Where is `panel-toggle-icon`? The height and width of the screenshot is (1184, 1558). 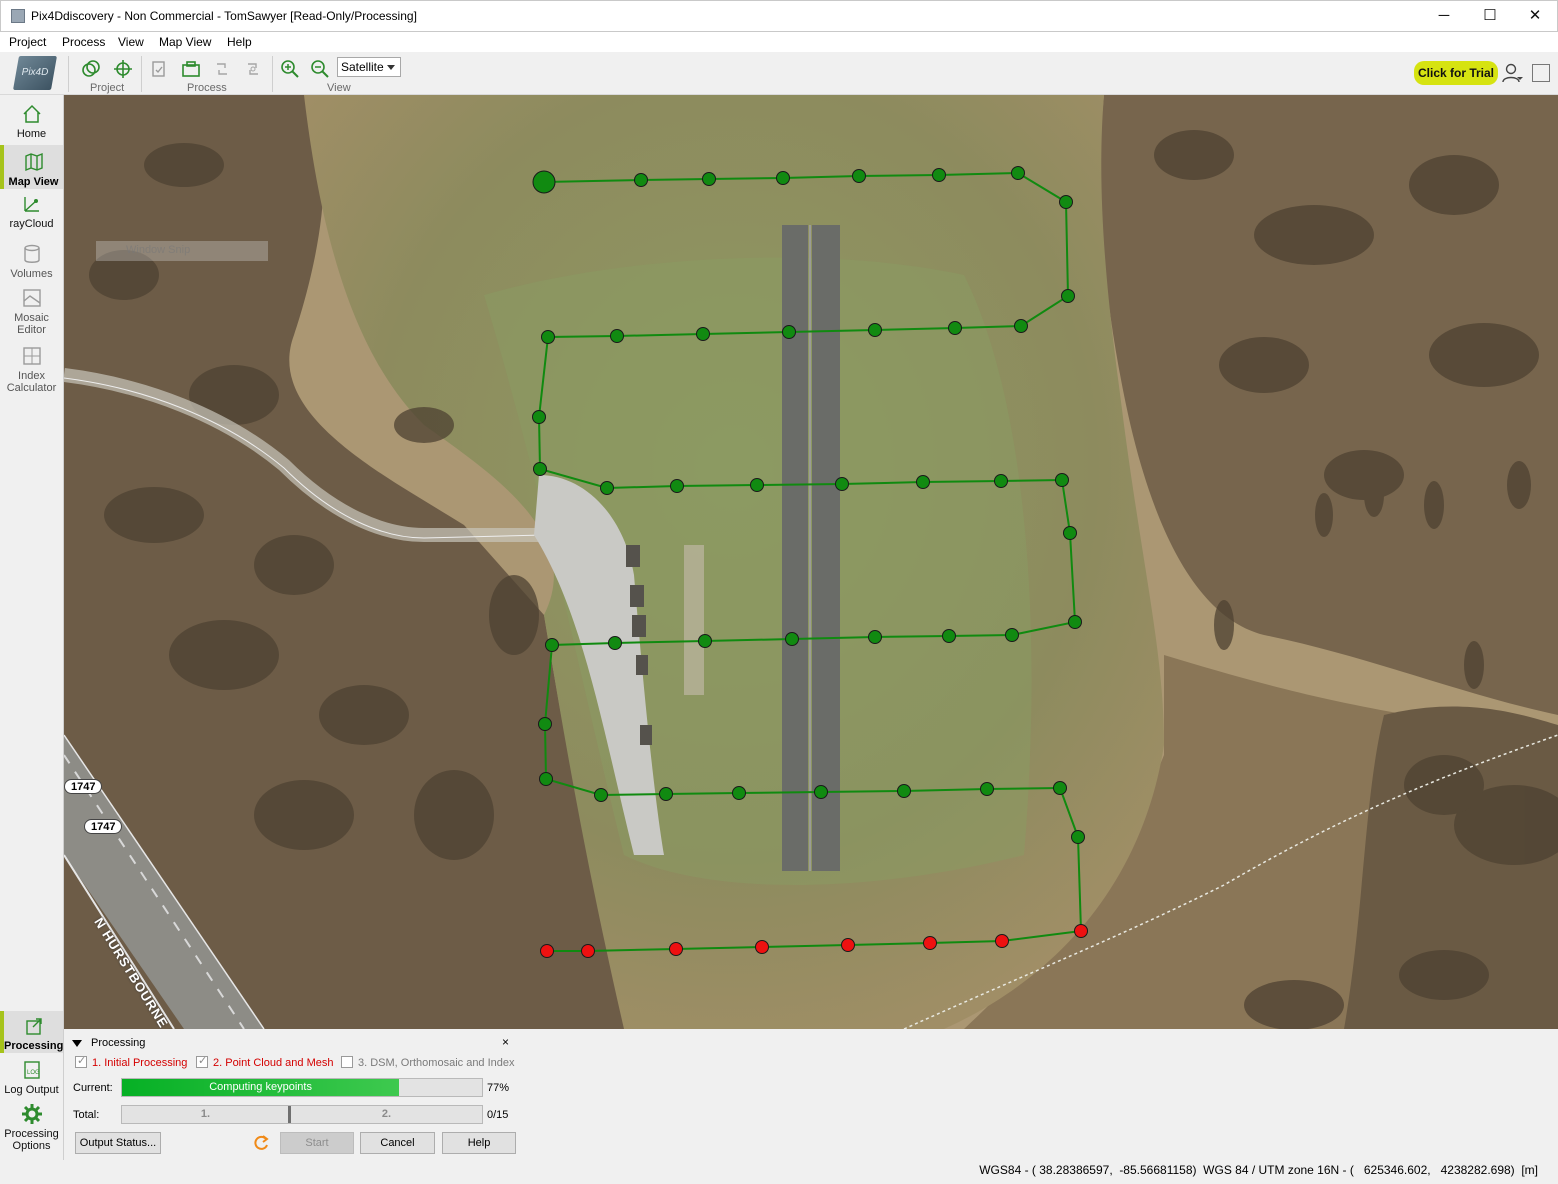 panel-toggle-icon is located at coordinates (1541, 73).